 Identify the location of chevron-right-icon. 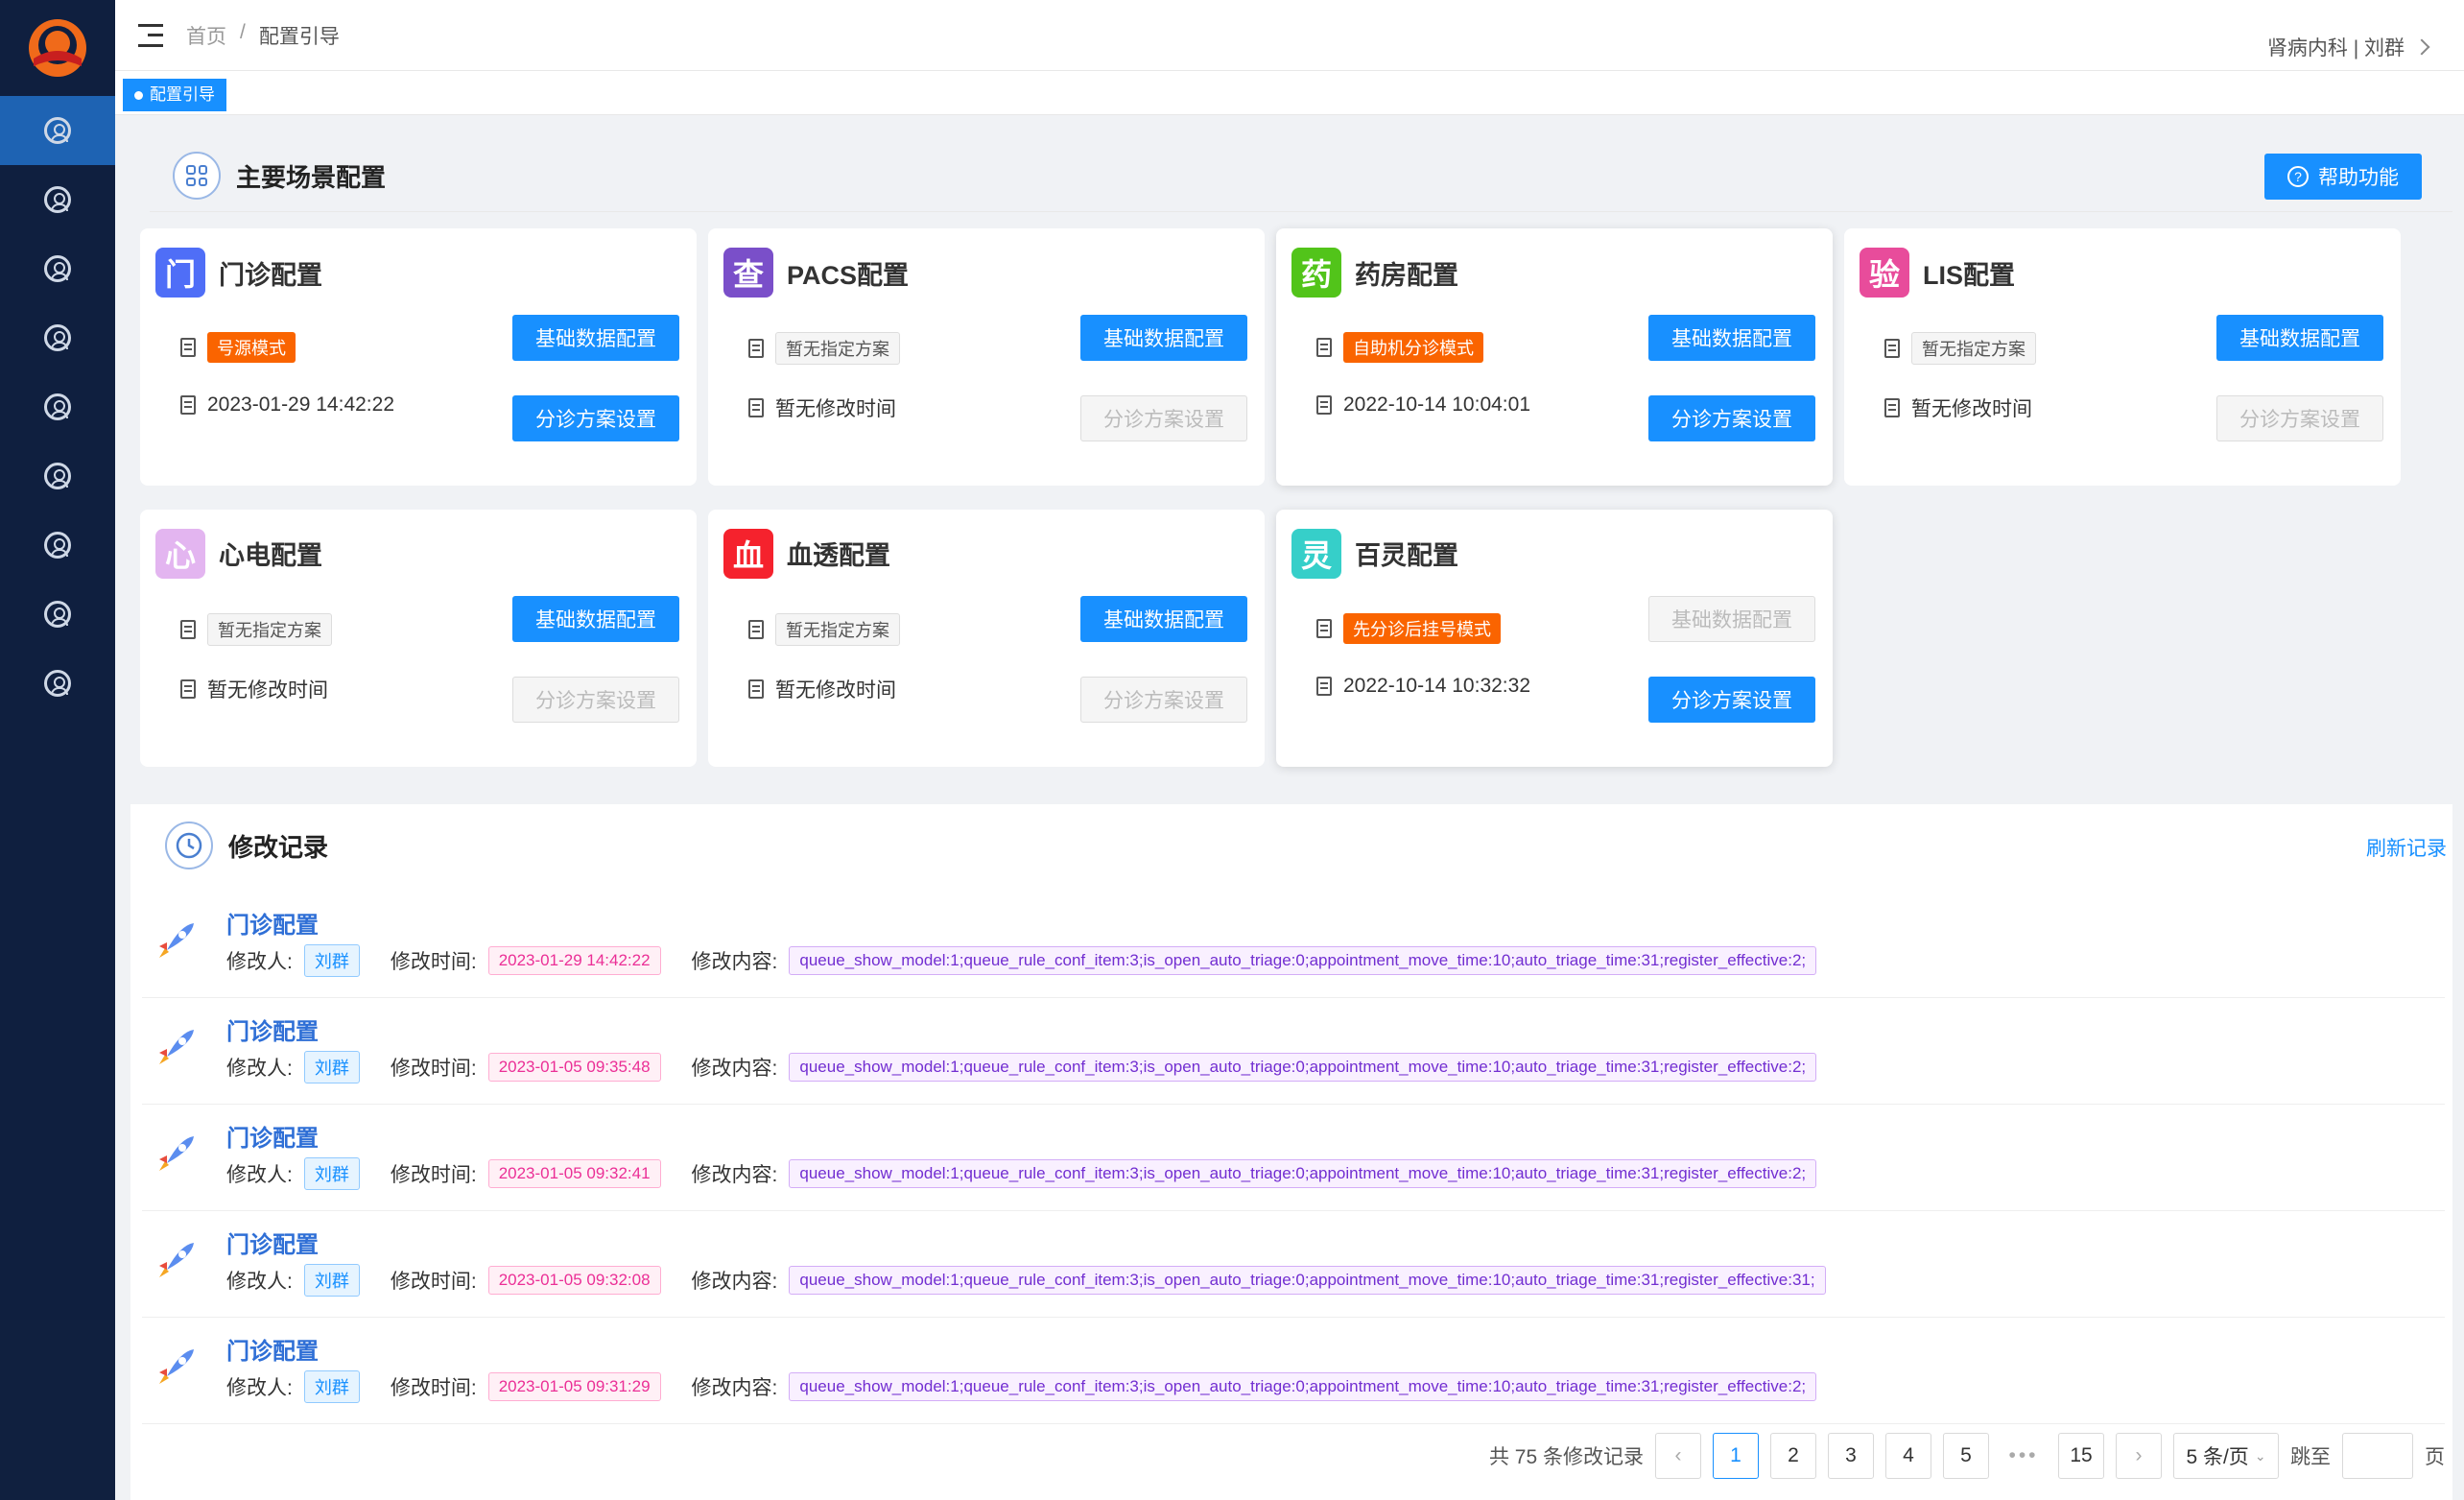
(2421, 47).